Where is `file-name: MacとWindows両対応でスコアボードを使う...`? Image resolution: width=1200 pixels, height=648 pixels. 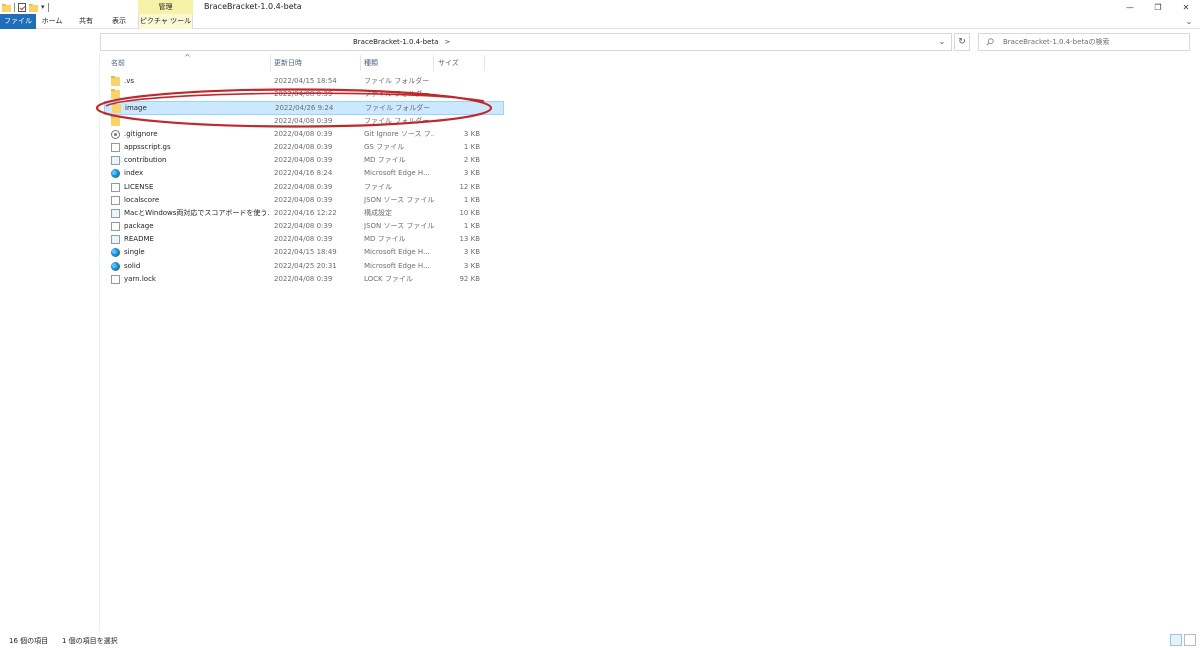 file-name: MacとWindows両対応でスコアボードを使う... is located at coordinates (197, 212).